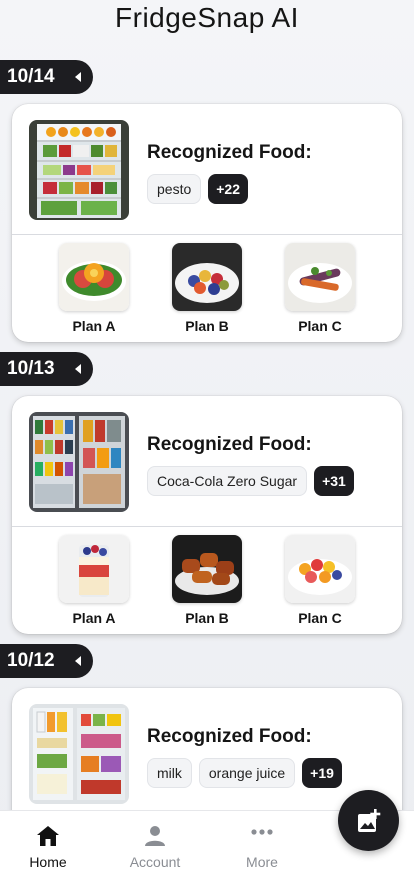  What do you see at coordinates (174, 189) in the screenshot?
I see `food-chip: pesto` at bounding box center [174, 189].